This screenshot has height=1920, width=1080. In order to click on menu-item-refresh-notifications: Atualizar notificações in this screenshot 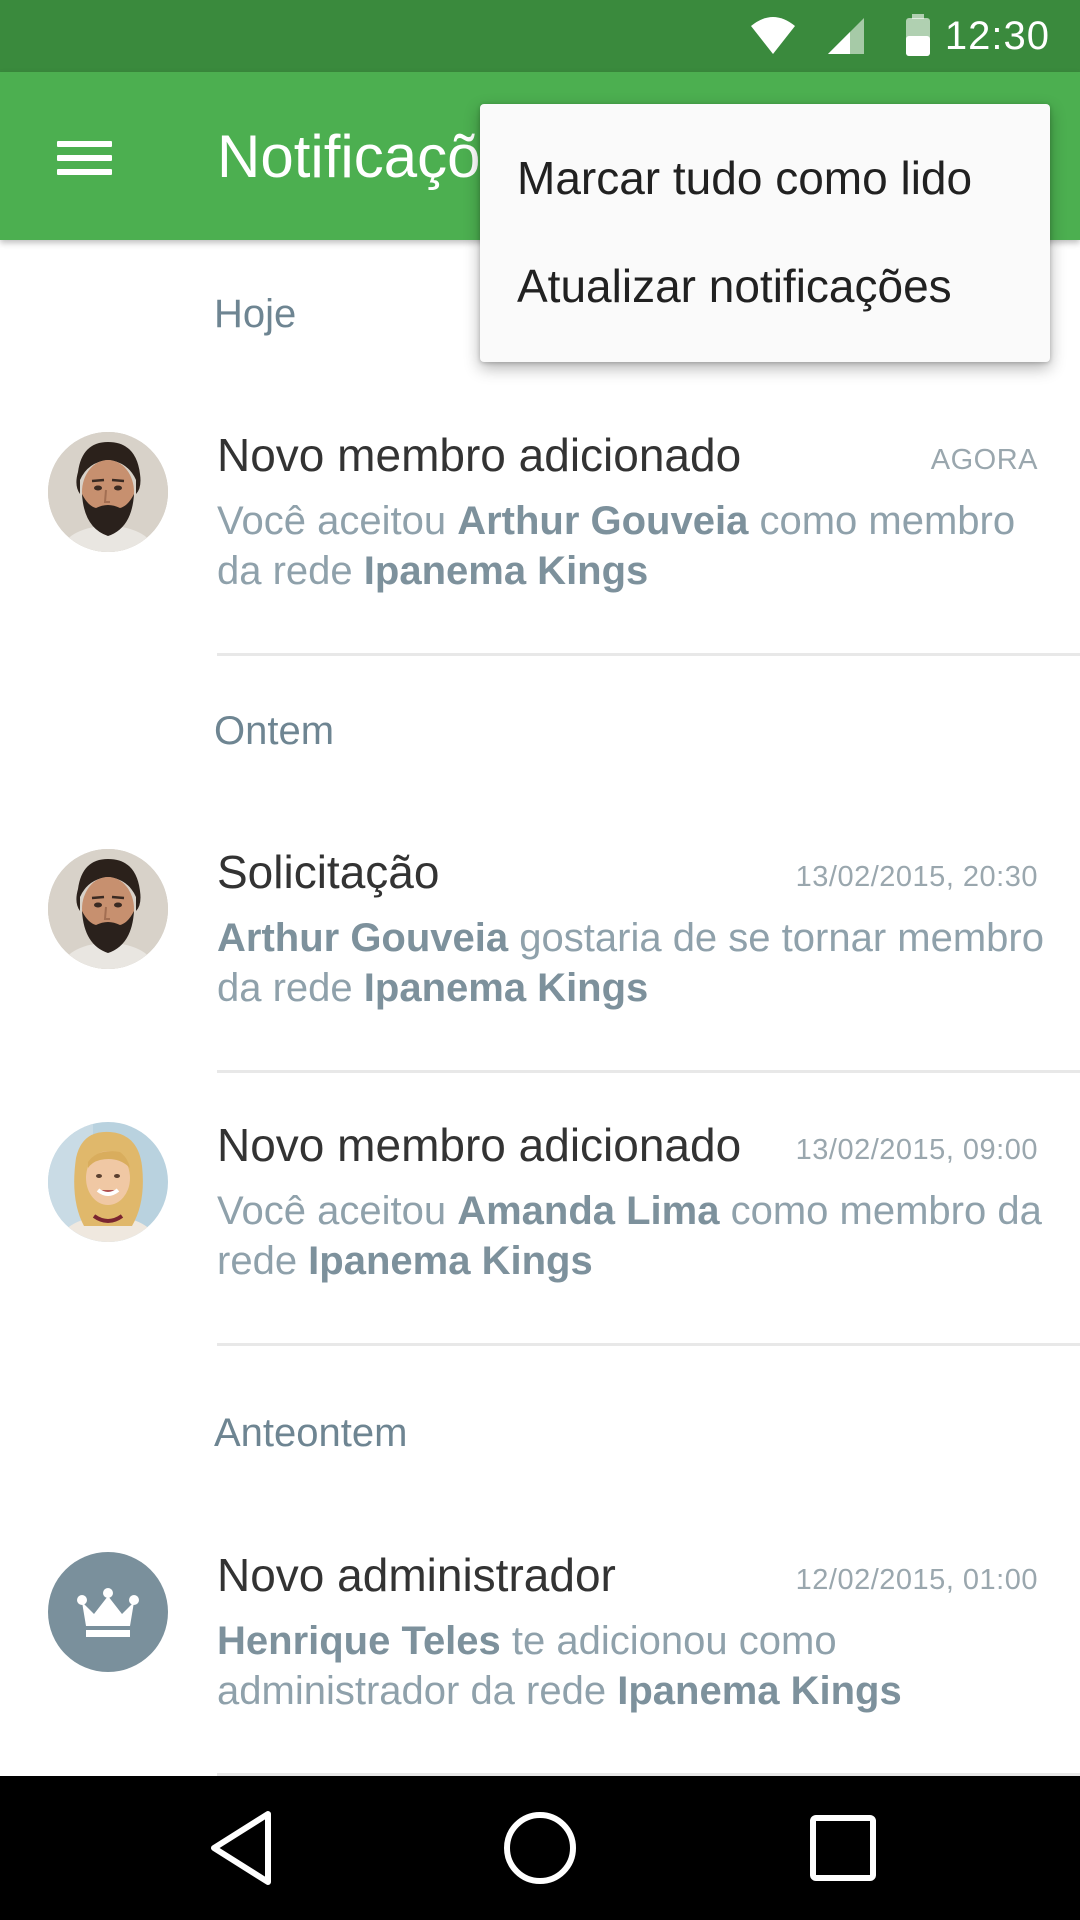, I will do `click(765, 286)`.